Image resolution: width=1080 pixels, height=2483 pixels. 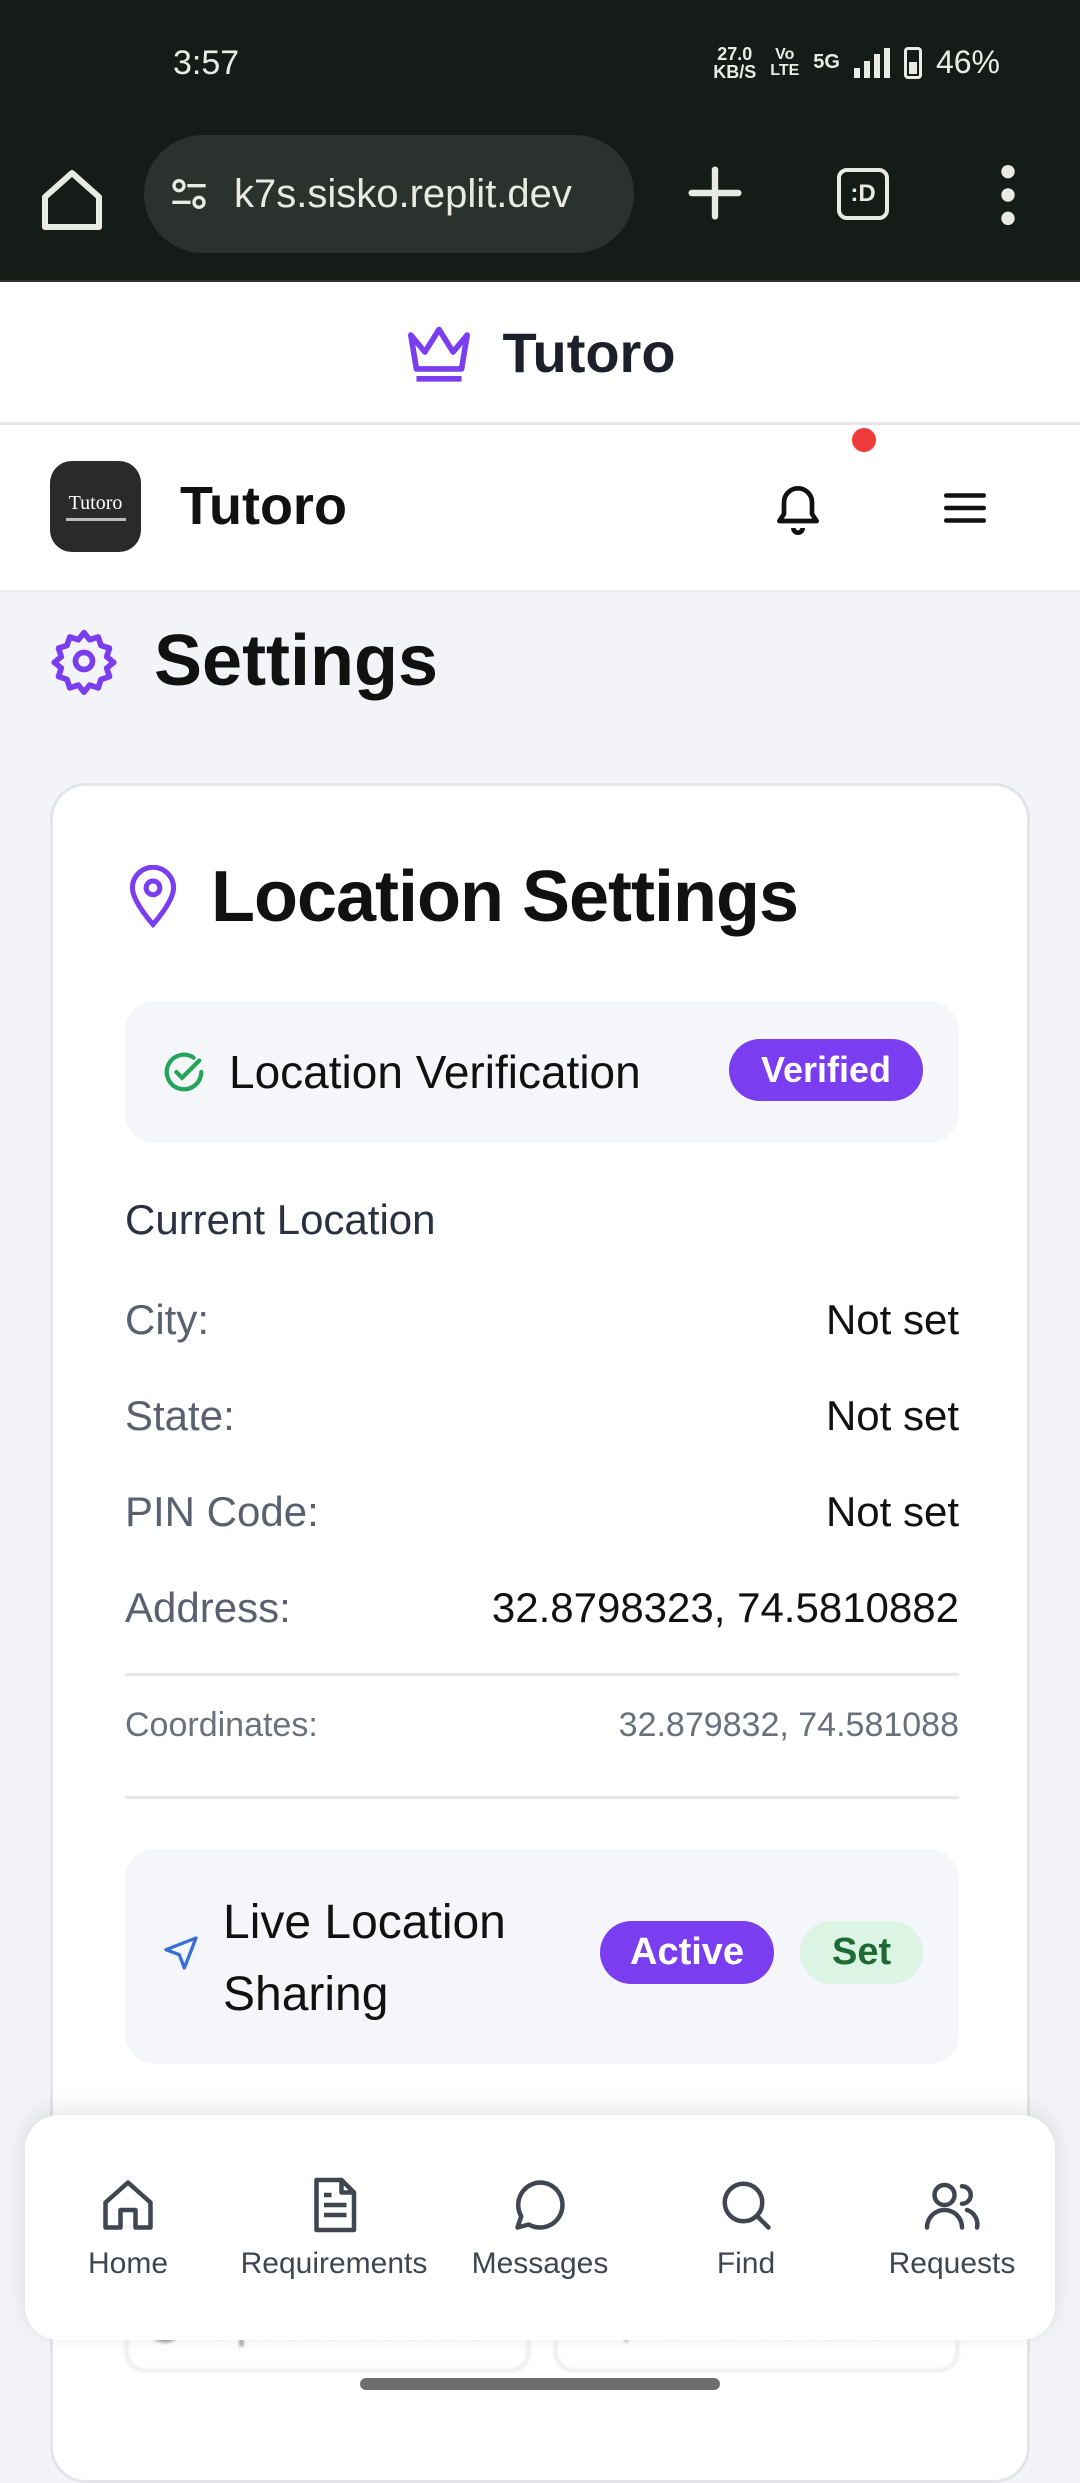 I want to click on card-title: Location Settings, so click(x=505, y=897).